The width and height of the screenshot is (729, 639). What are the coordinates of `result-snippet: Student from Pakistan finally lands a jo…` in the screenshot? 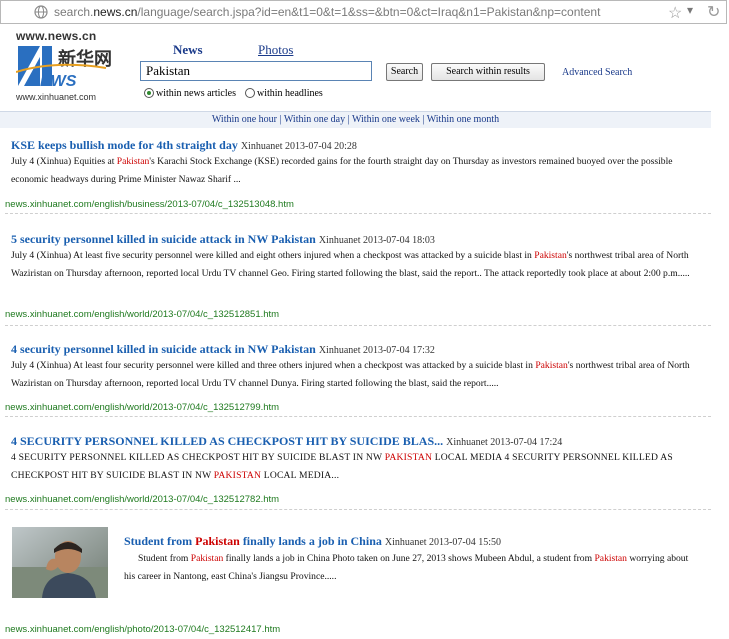 It's located at (406, 567).